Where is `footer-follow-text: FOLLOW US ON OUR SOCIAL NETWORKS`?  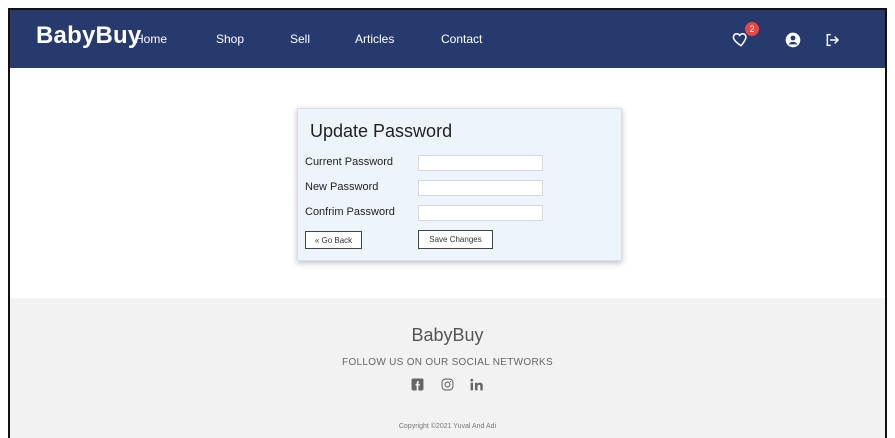 footer-follow-text: FOLLOW US ON OUR SOCIAL NETWORKS is located at coordinates (447, 362).